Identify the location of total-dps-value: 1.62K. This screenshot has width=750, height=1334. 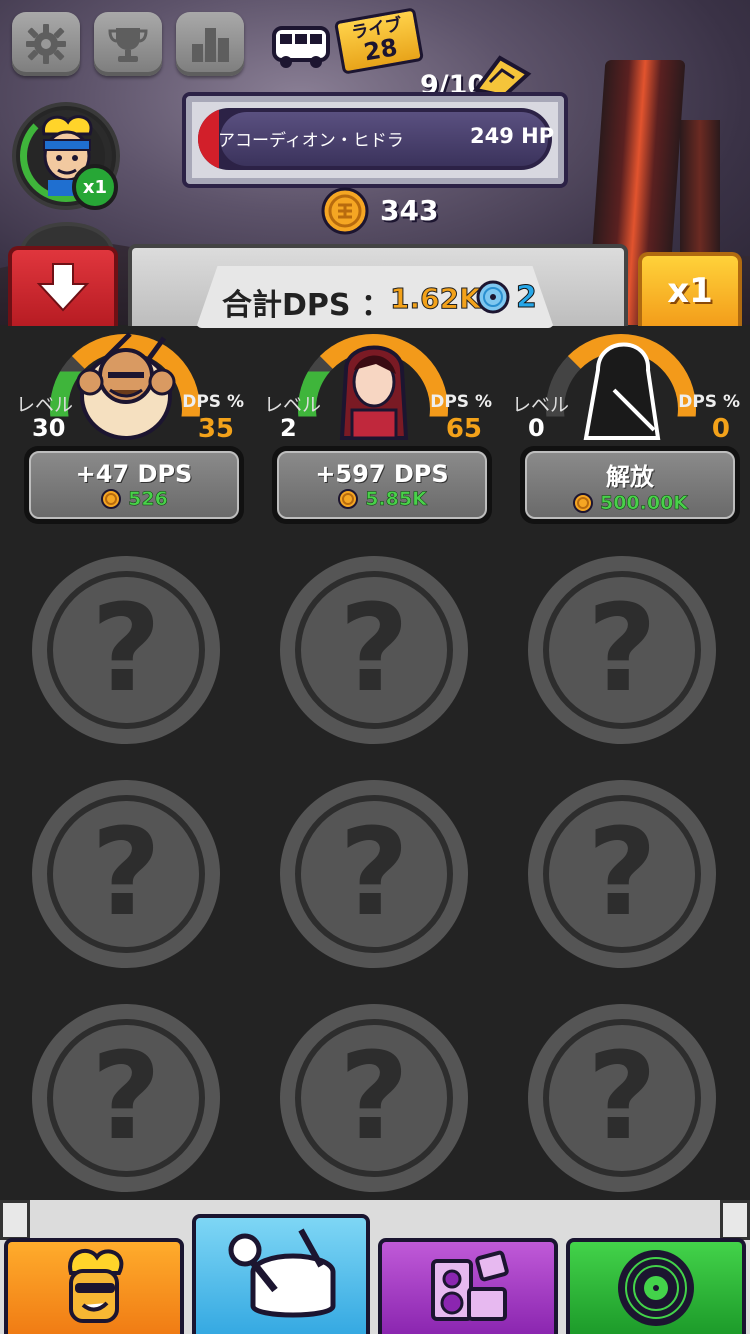
(436, 299).